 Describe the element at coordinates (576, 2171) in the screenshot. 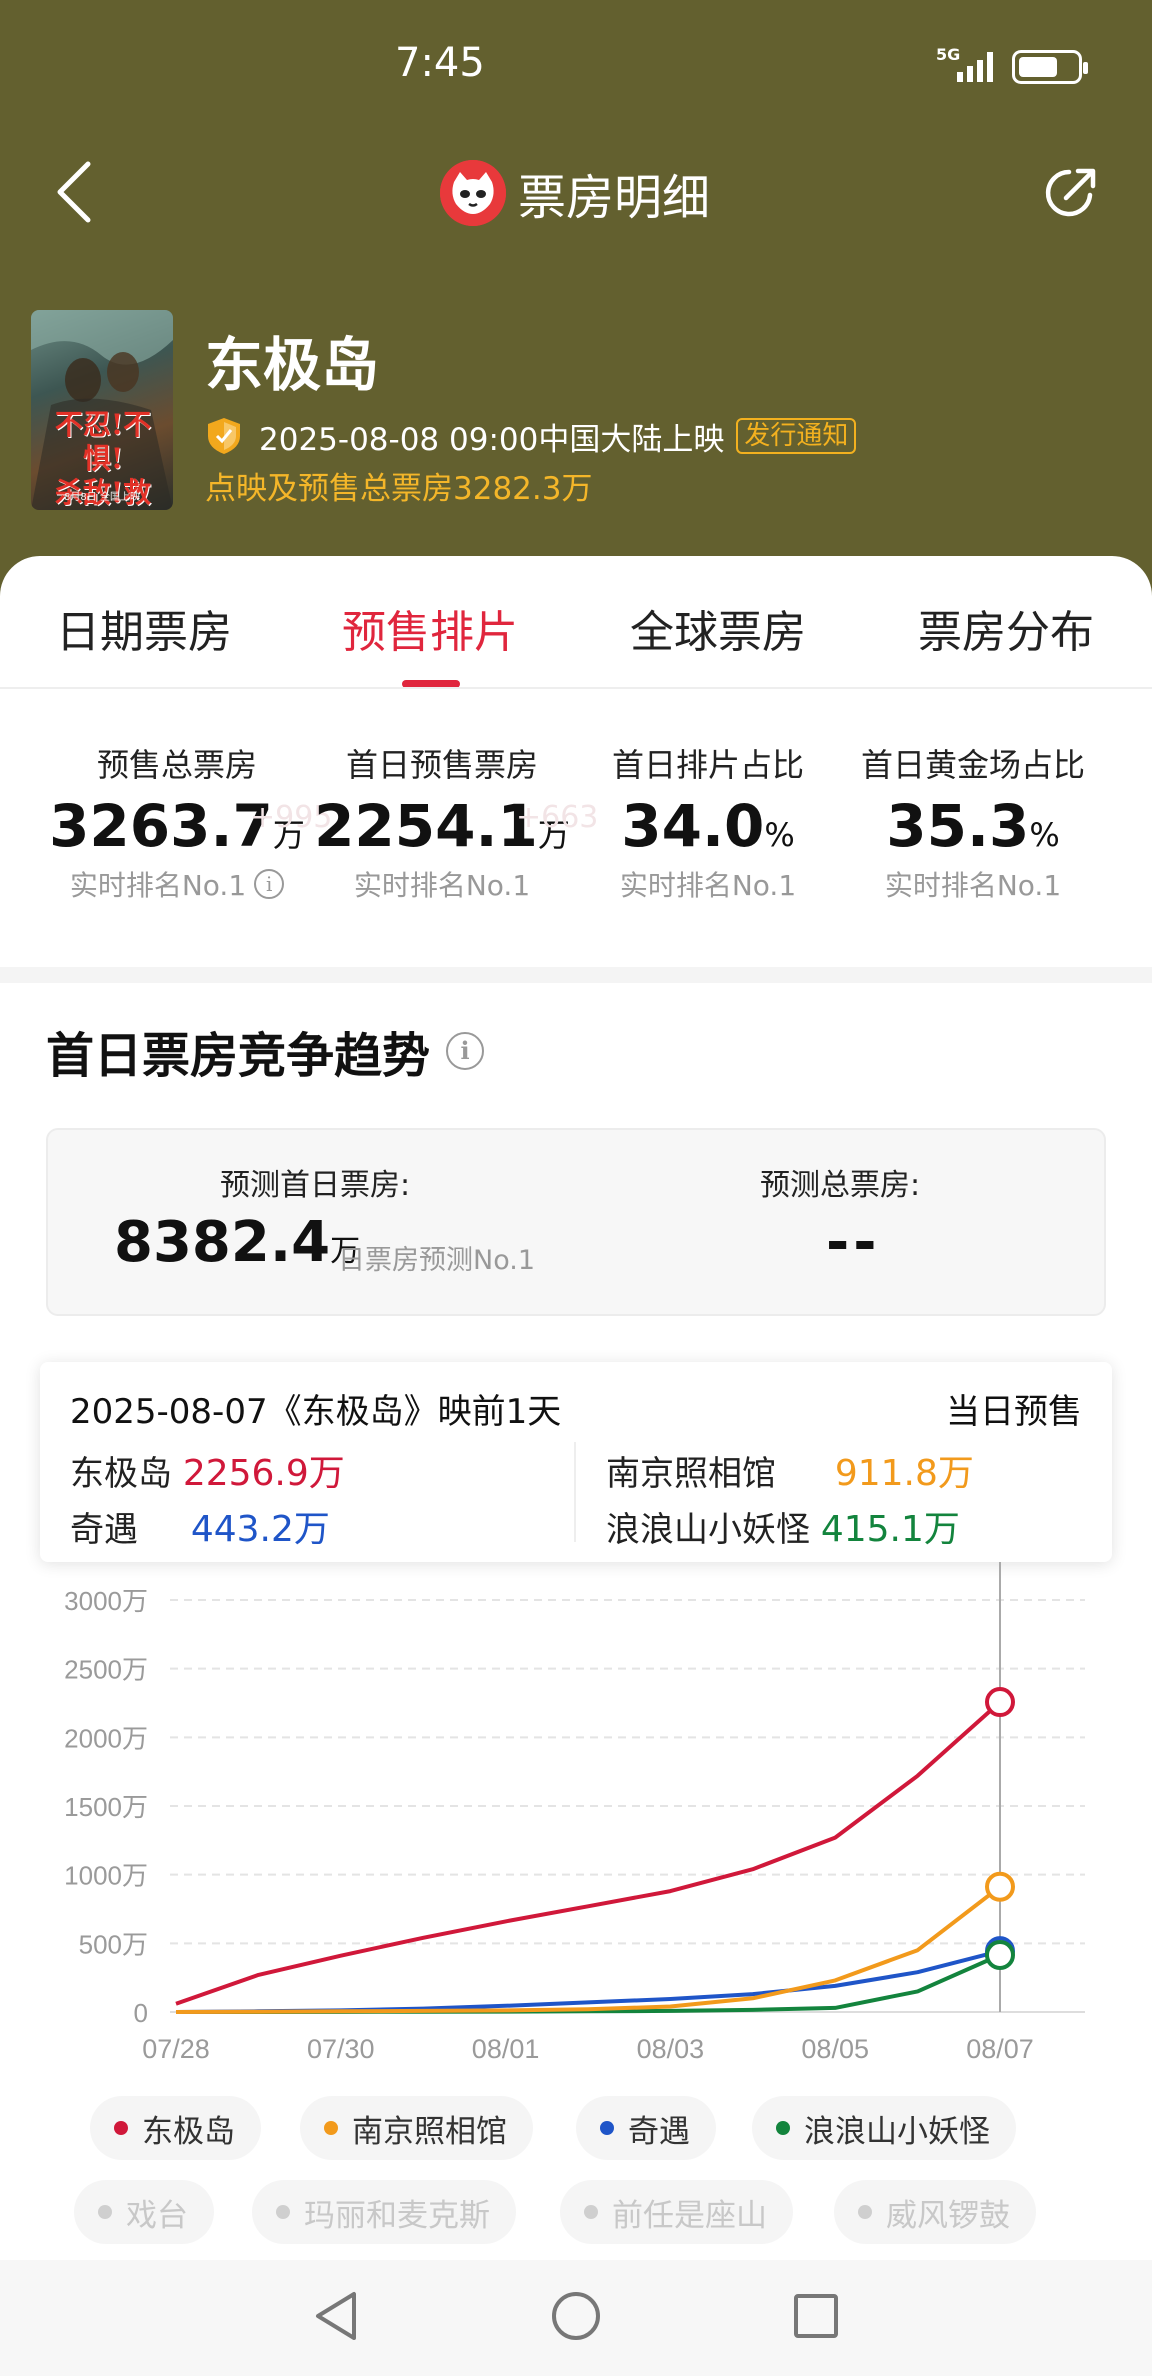

I see `chart-legend: 东极岛 南京照相馆 奇遇 浪浪山小妖怪 戏台 玛丽和麦克斯 前任是座山 威风锣鼓` at that location.